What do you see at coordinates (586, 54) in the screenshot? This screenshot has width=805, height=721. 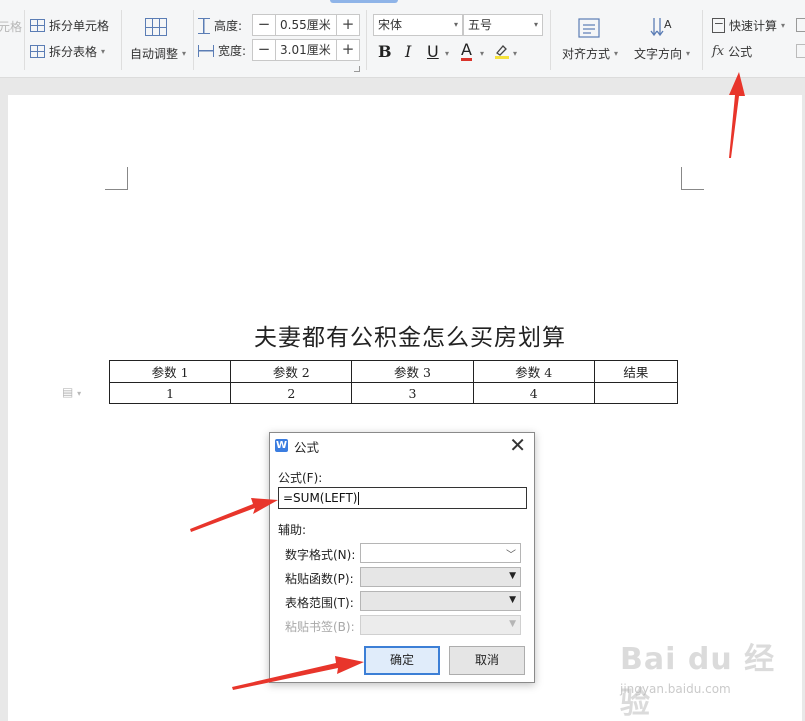 I see `align-label: 对齐方式` at bounding box center [586, 54].